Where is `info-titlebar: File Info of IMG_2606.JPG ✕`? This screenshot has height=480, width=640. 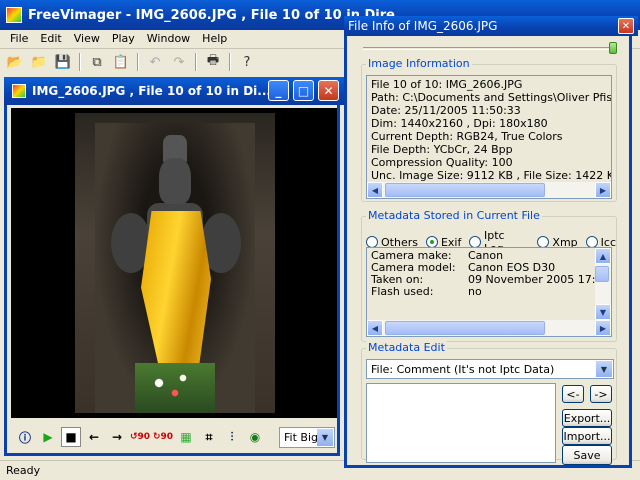 info-titlebar: File Info of IMG_2606.JPG ✕ is located at coordinates (491, 26).